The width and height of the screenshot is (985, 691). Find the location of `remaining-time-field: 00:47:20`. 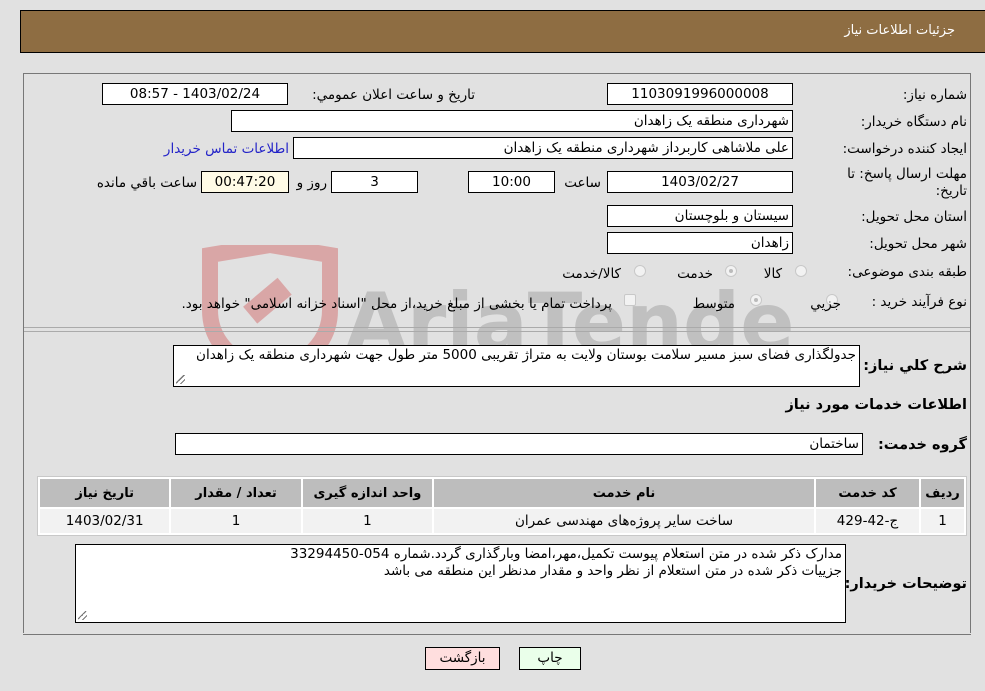

remaining-time-field: 00:47:20 is located at coordinates (245, 182).